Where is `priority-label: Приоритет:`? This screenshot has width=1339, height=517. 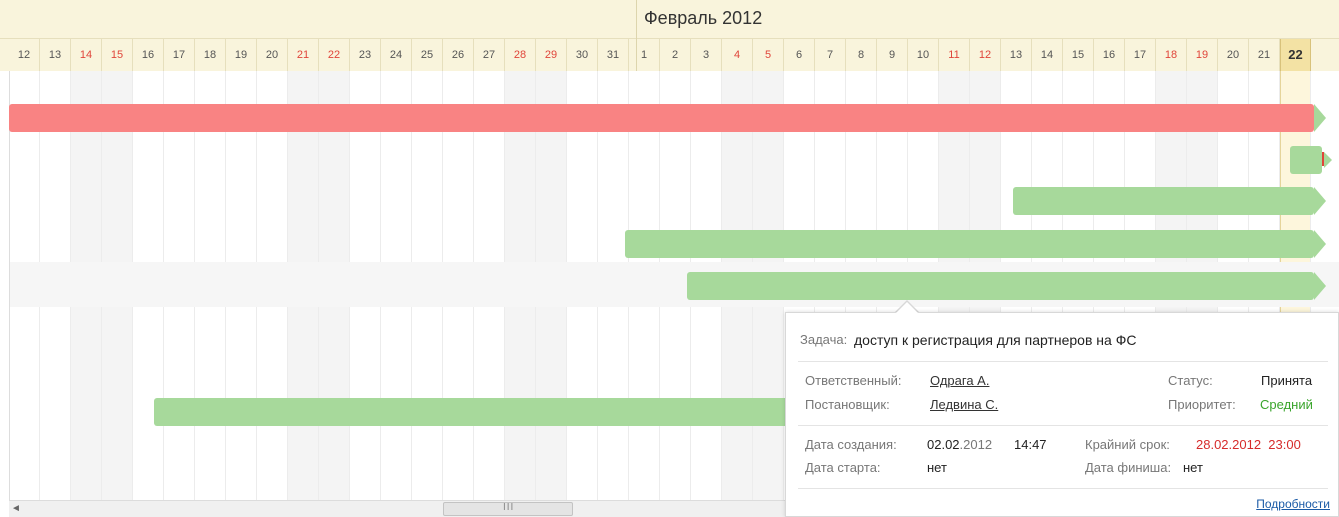 priority-label: Приоритет: is located at coordinates (1202, 404).